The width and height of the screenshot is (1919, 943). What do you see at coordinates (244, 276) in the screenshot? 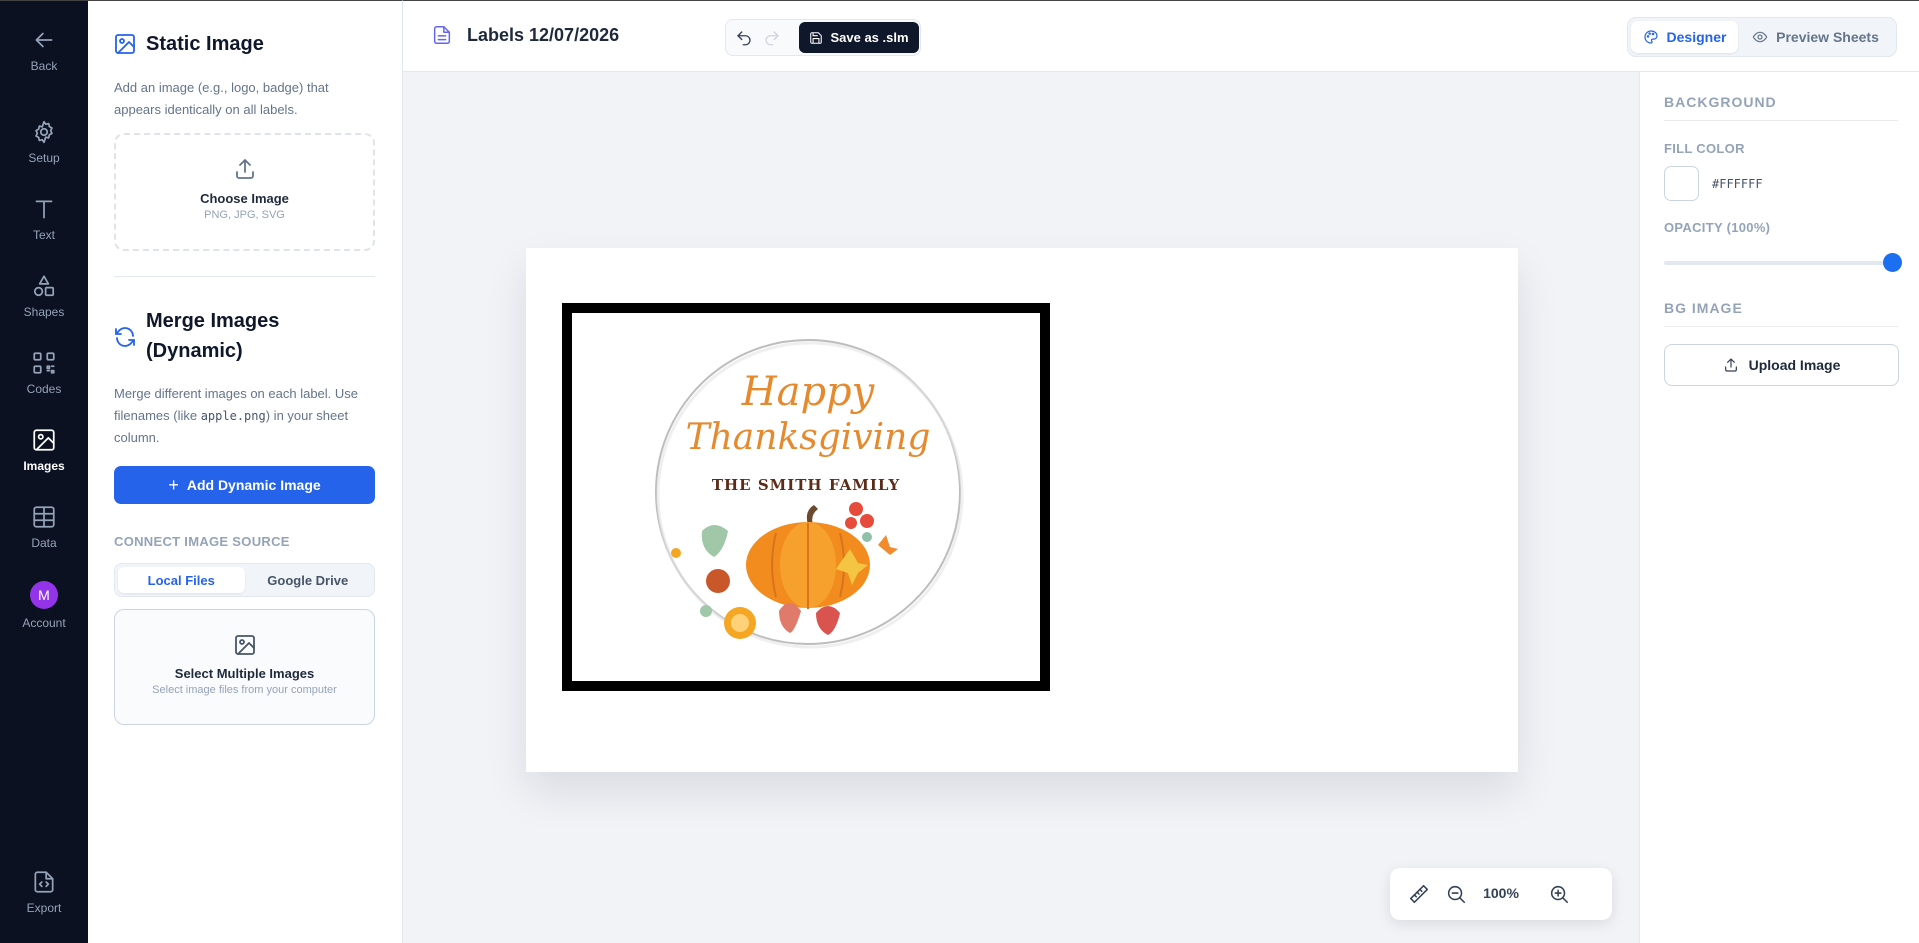
I see `section-divider` at bounding box center [244, 276].